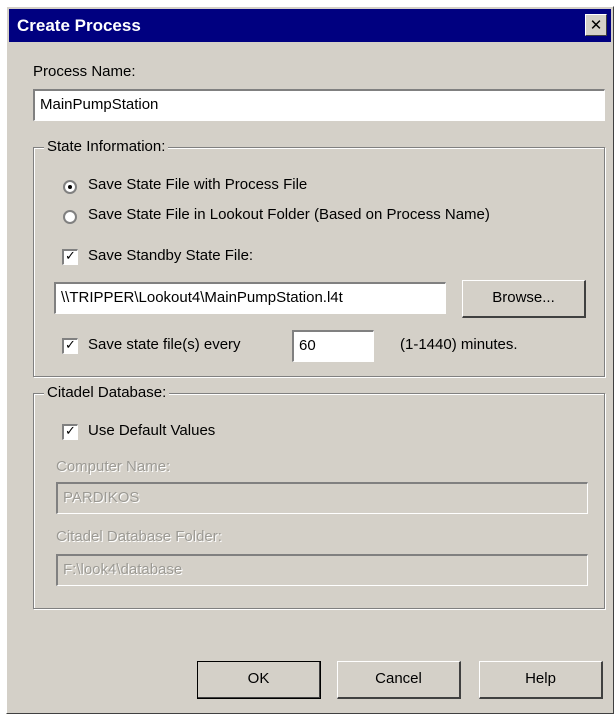  What do you see at coordinates (70, 187) in the screenshot?
I see `save-with-process-file-radio` at bounding box center [70, 187].